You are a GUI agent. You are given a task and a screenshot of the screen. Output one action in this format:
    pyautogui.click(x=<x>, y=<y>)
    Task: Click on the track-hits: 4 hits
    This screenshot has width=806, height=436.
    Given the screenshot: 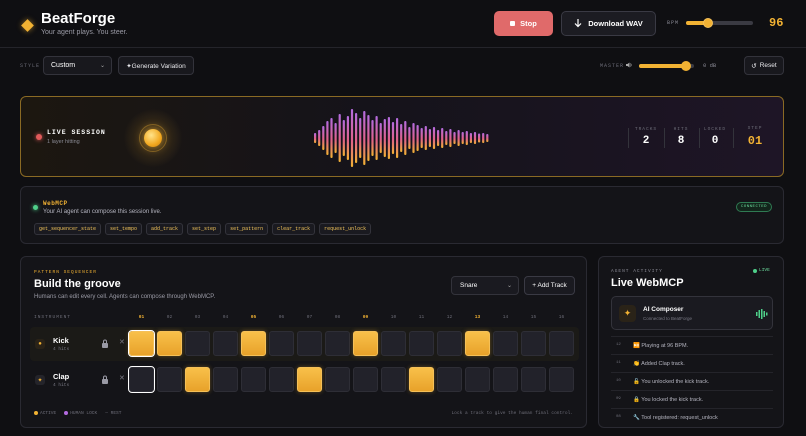 What is the action you would take?
    pyautogui.click(x=61, y=385)
    